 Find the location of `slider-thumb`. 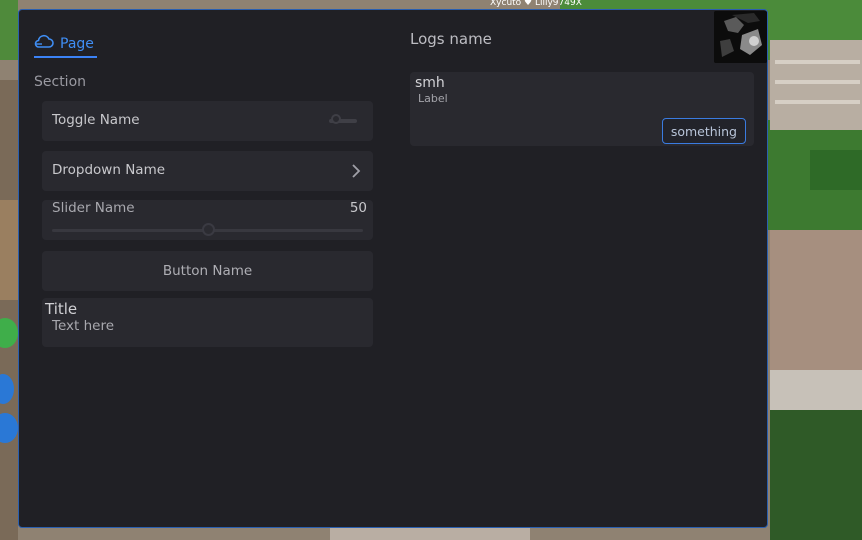

slider-thumb is located at coordinates (208, 229).